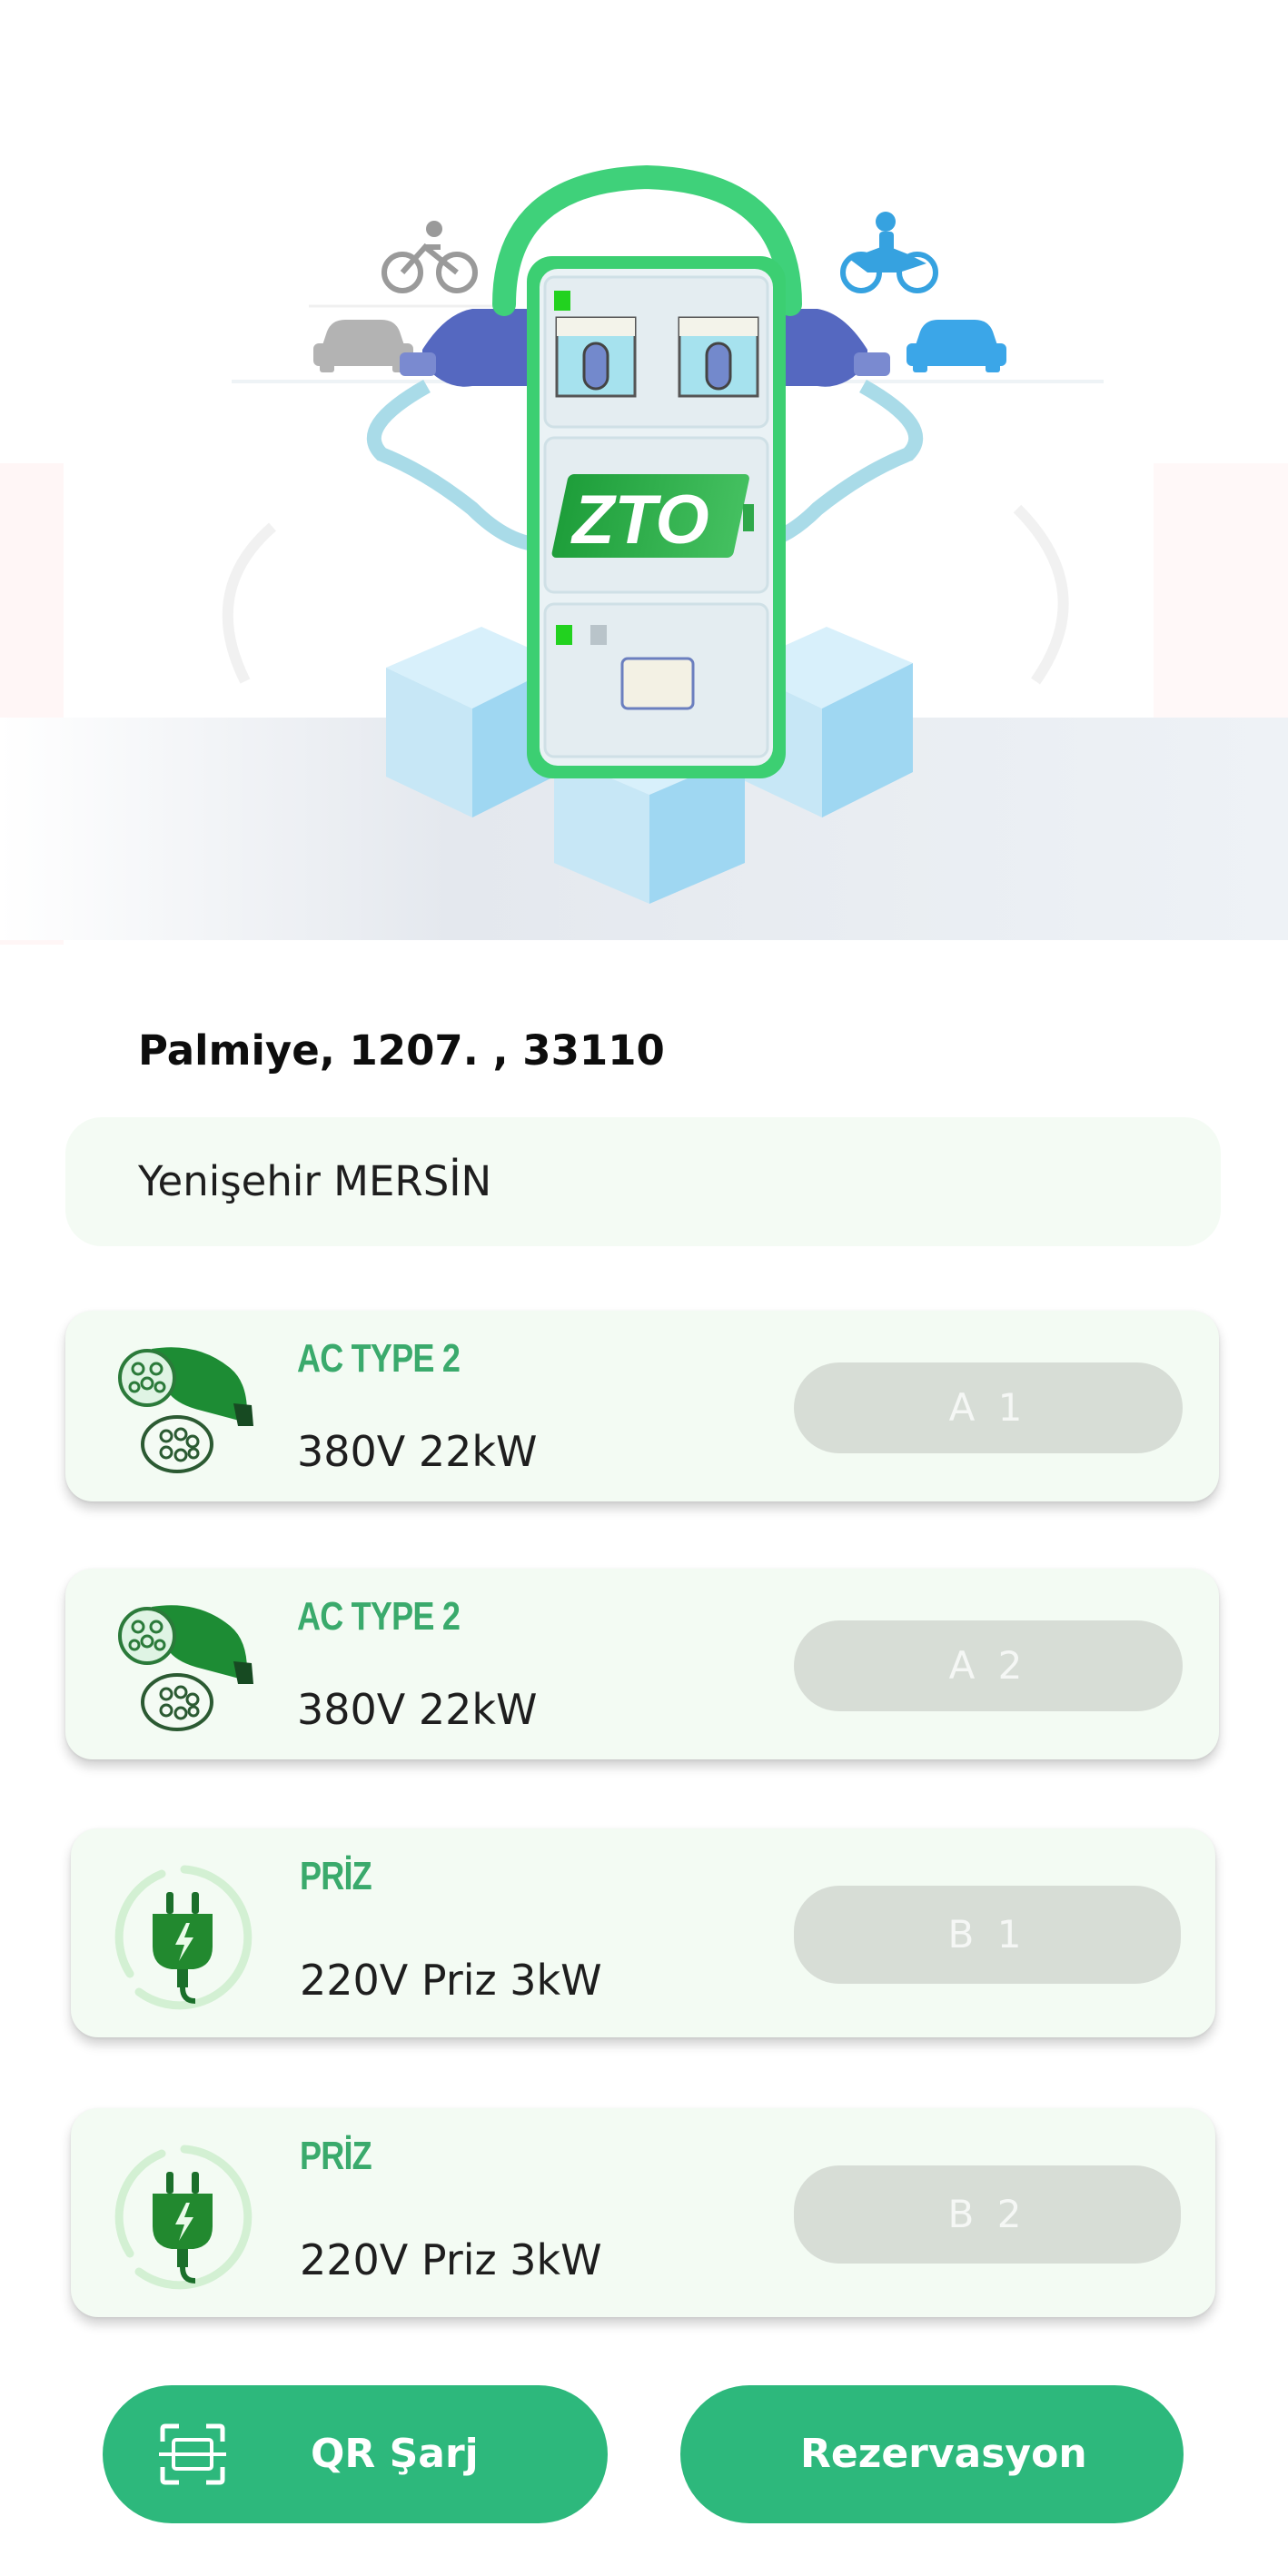 The height and width of the screenshot is (2576, 1288). Describe the element at coordinates (401, 1050) in the screenshot. I see `station-address: Palmiye, 1207. , 33110` at that location.